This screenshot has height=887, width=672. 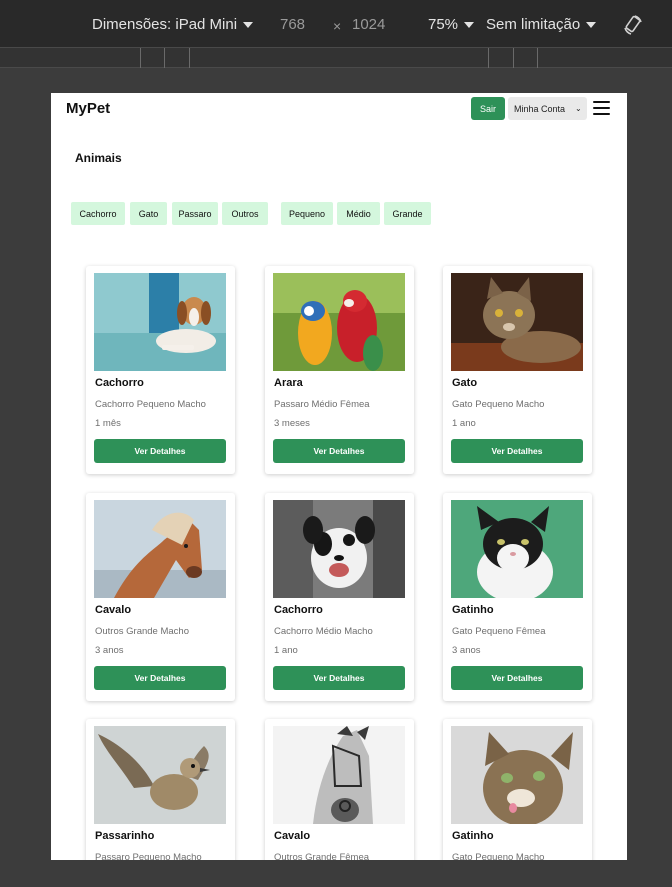 I want to click on chevron-down-icon: ⌄, so click(x=578, y=108).